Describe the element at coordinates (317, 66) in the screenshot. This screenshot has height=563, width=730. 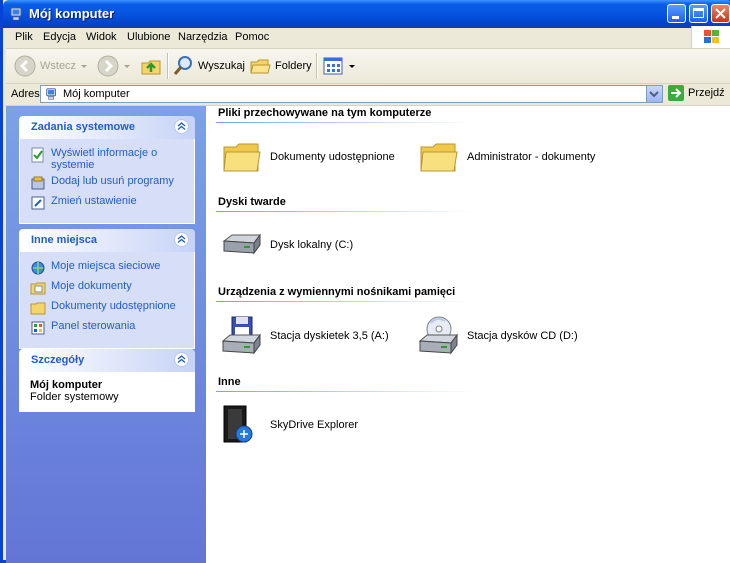
I see `toolbar-separator` at that location.